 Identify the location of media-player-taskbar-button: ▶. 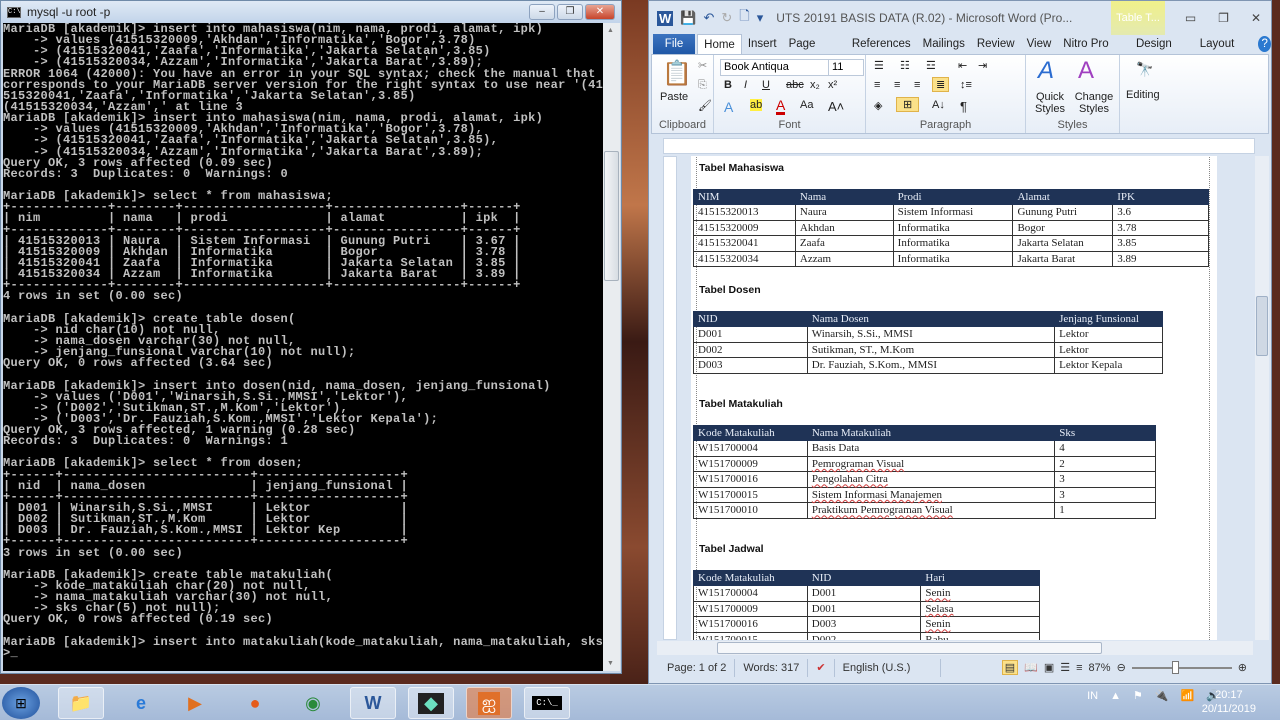
(195, 703).